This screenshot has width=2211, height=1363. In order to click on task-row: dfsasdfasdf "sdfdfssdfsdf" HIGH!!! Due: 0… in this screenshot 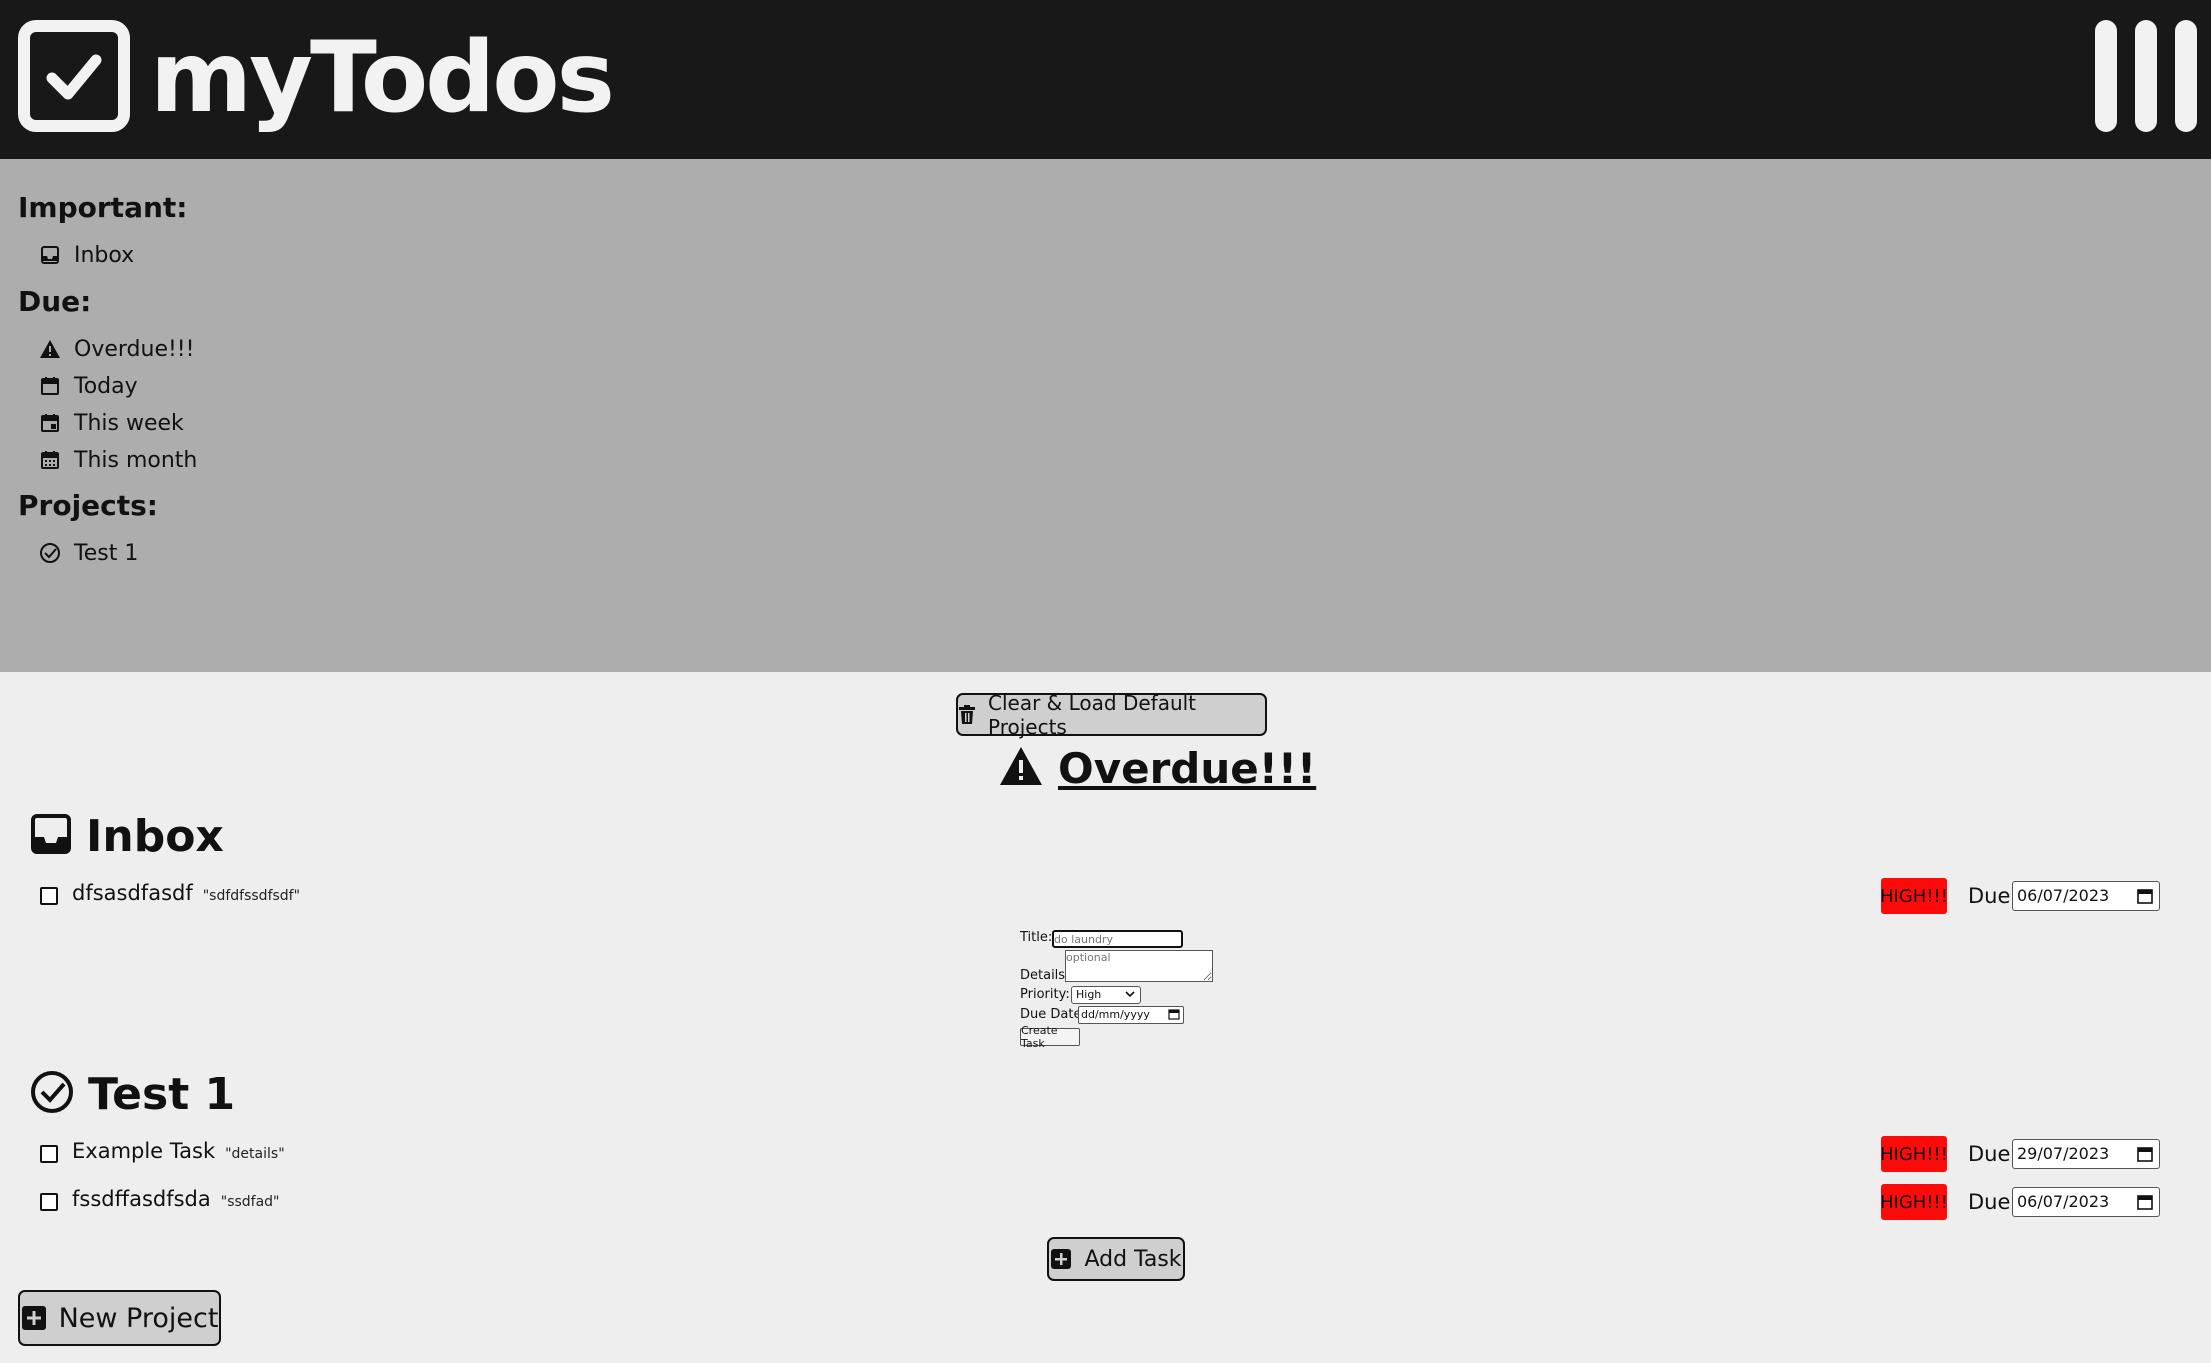, I will do `click(1099, 896)`.